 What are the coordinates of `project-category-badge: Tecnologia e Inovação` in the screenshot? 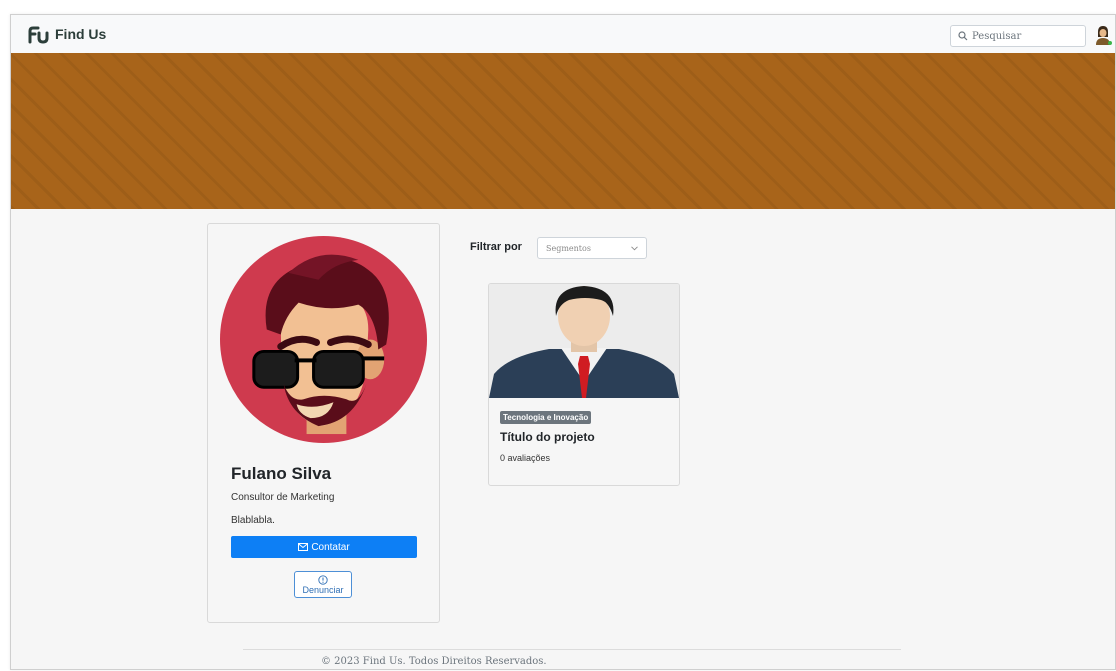 It's located at (546, 417).